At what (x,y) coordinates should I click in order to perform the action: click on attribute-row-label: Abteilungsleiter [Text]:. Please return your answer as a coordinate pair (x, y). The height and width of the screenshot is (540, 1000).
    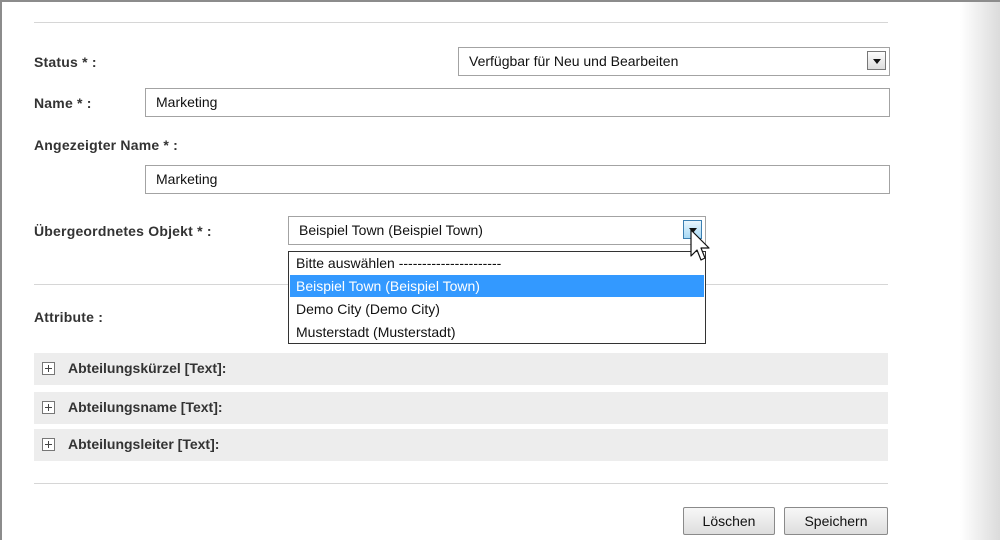
    Looking at the image, I should click on (144, 444).